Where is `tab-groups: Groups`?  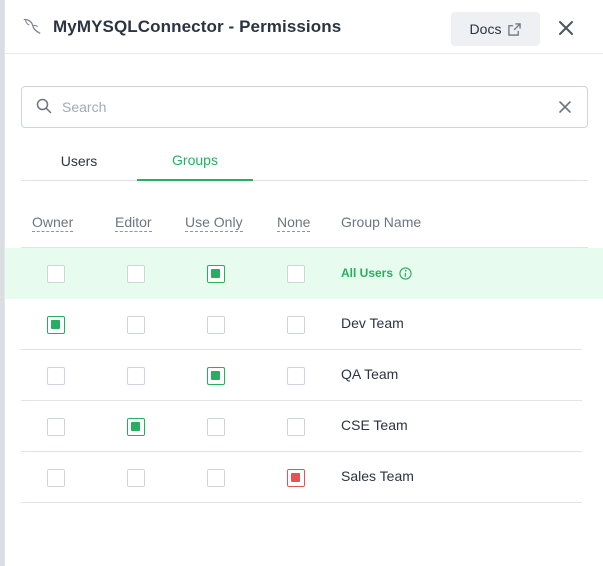 tab-groups: Groups is located at coordinates (195, 160).